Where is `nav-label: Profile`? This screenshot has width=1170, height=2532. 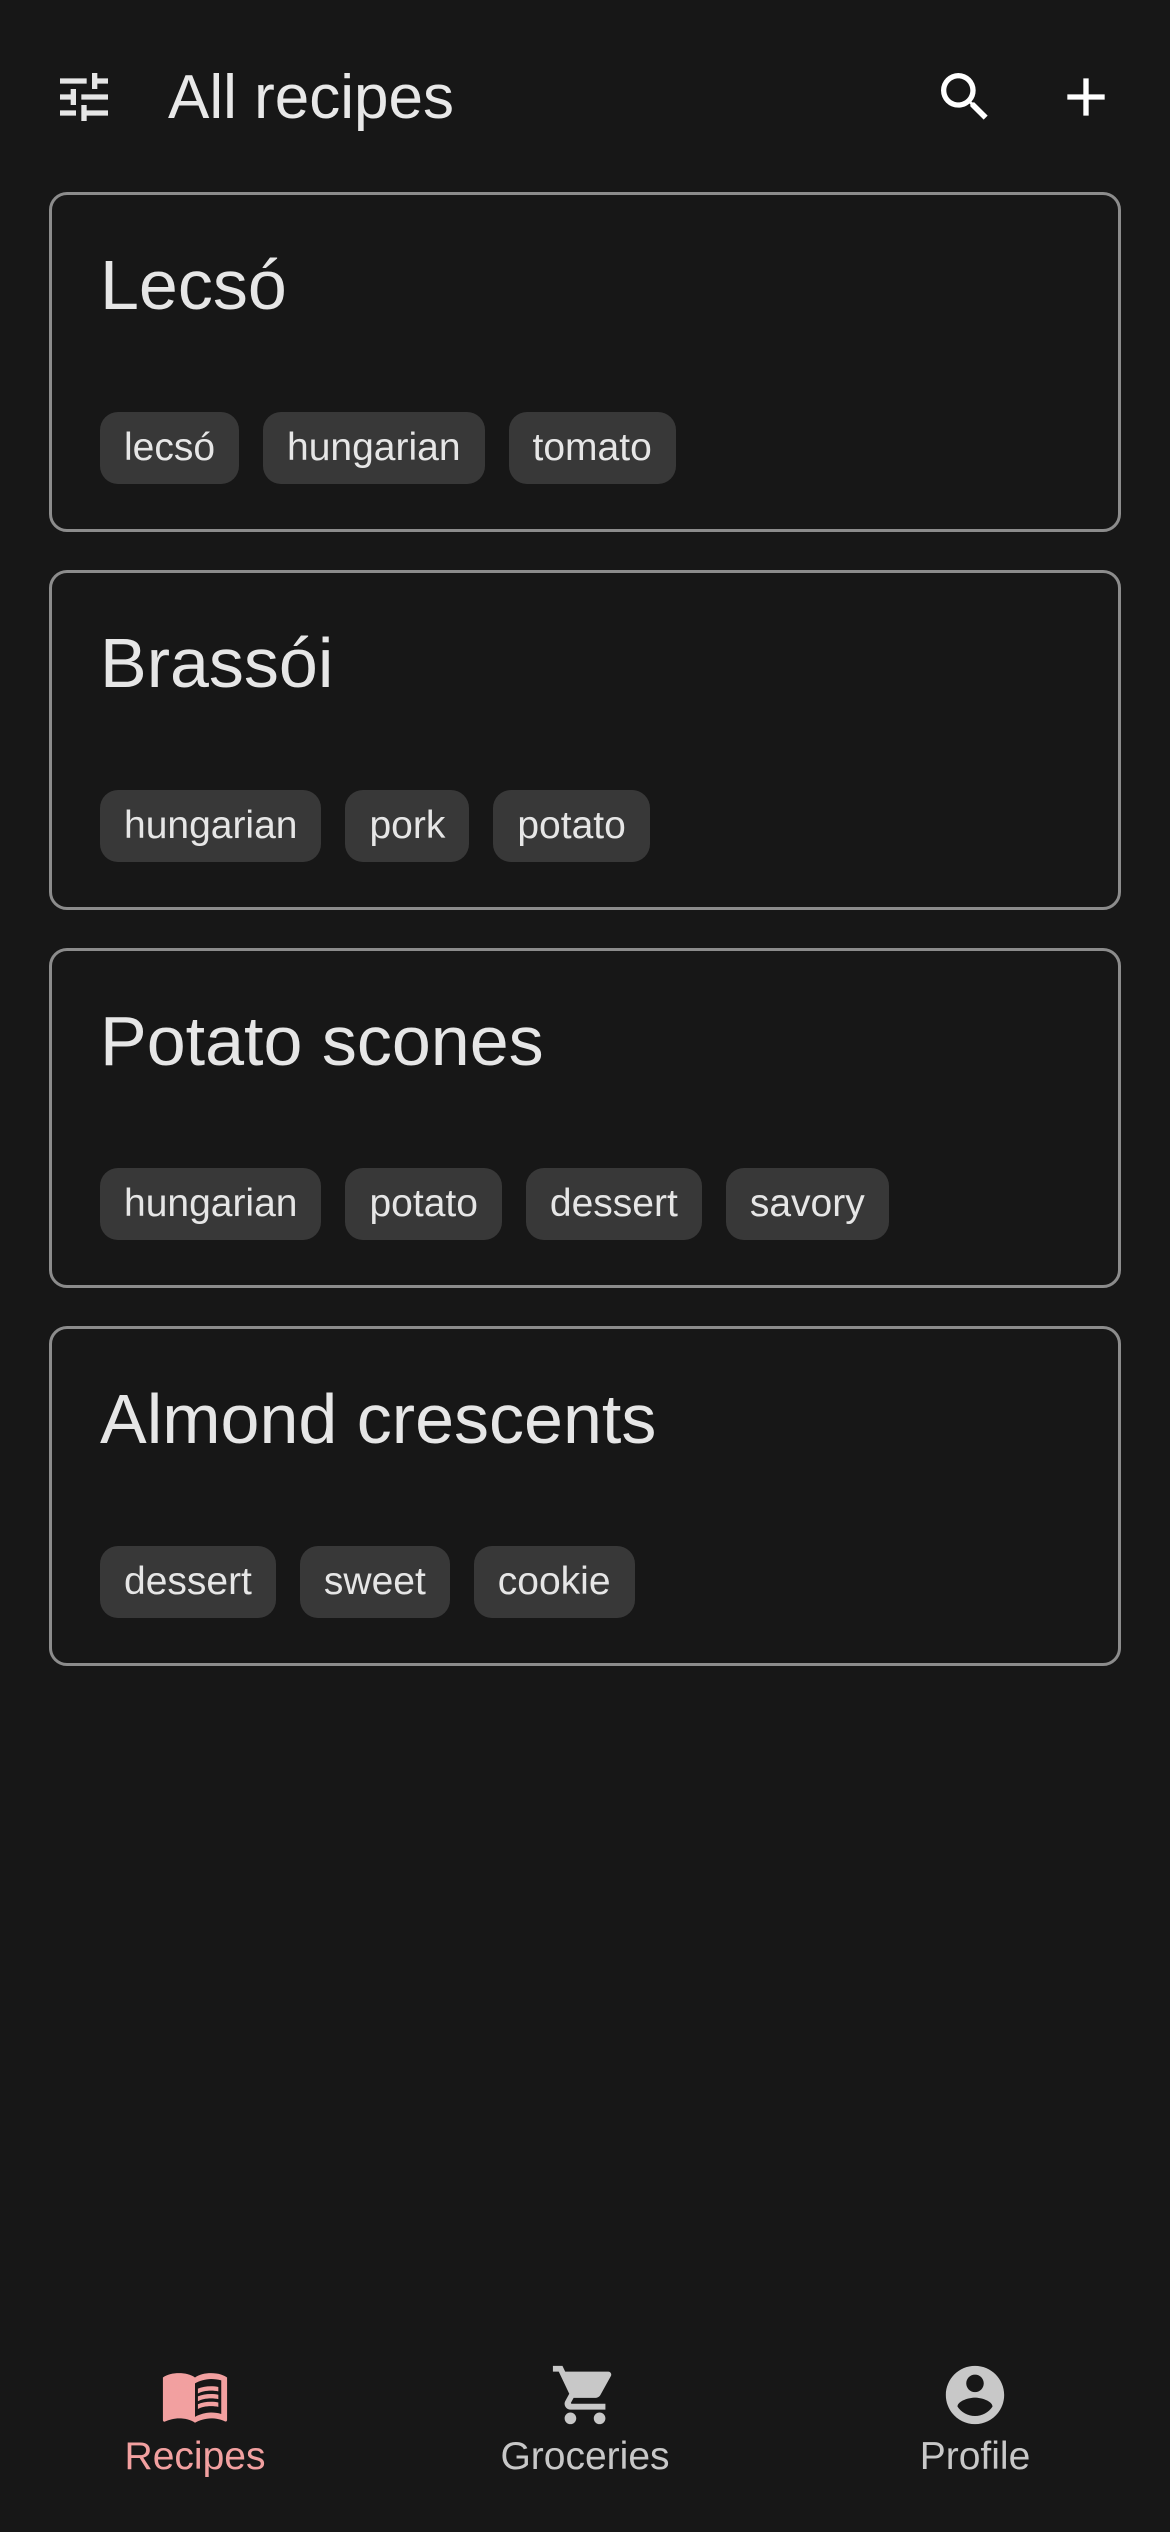 nav-label: Profile is located at coordinates (975, 2456).